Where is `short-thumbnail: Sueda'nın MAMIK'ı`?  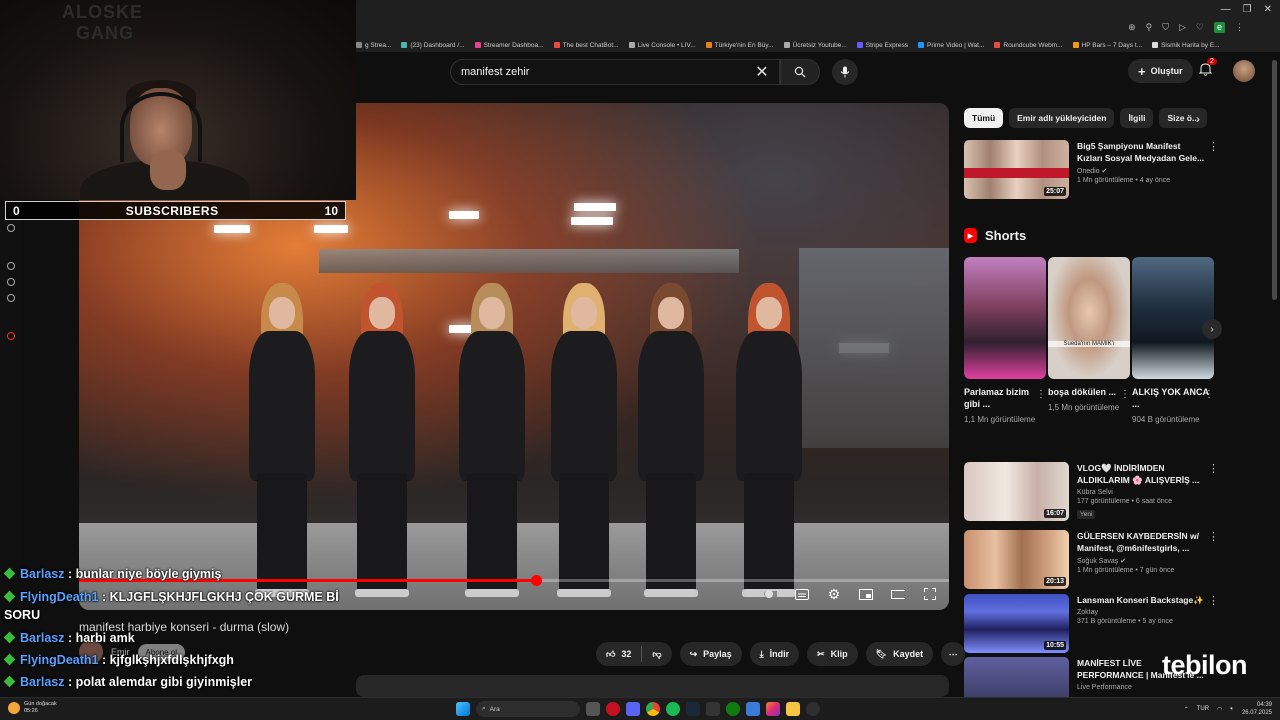
short-thumbnail: Sueda'nın MAMIK'ı is located at coordinates (1089, 318).